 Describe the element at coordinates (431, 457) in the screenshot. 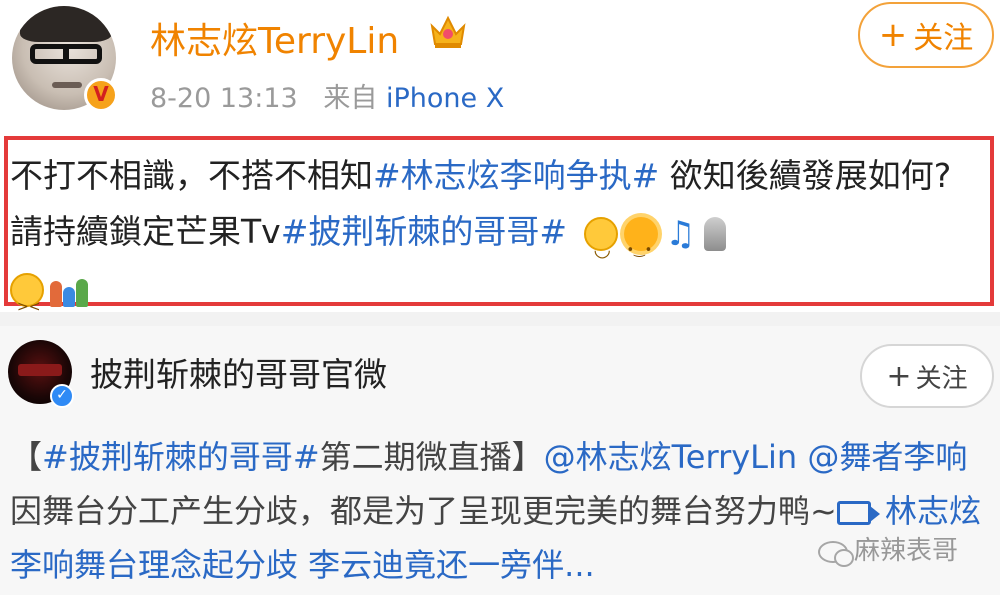

I see `title-rest: 第二期微直播】` at that location.